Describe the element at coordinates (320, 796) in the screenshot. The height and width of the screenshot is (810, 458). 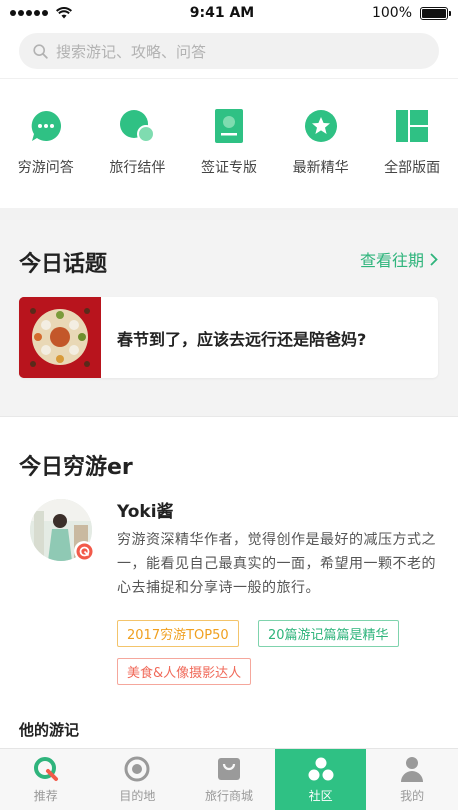
I see `tab-label: 社区` at that location.